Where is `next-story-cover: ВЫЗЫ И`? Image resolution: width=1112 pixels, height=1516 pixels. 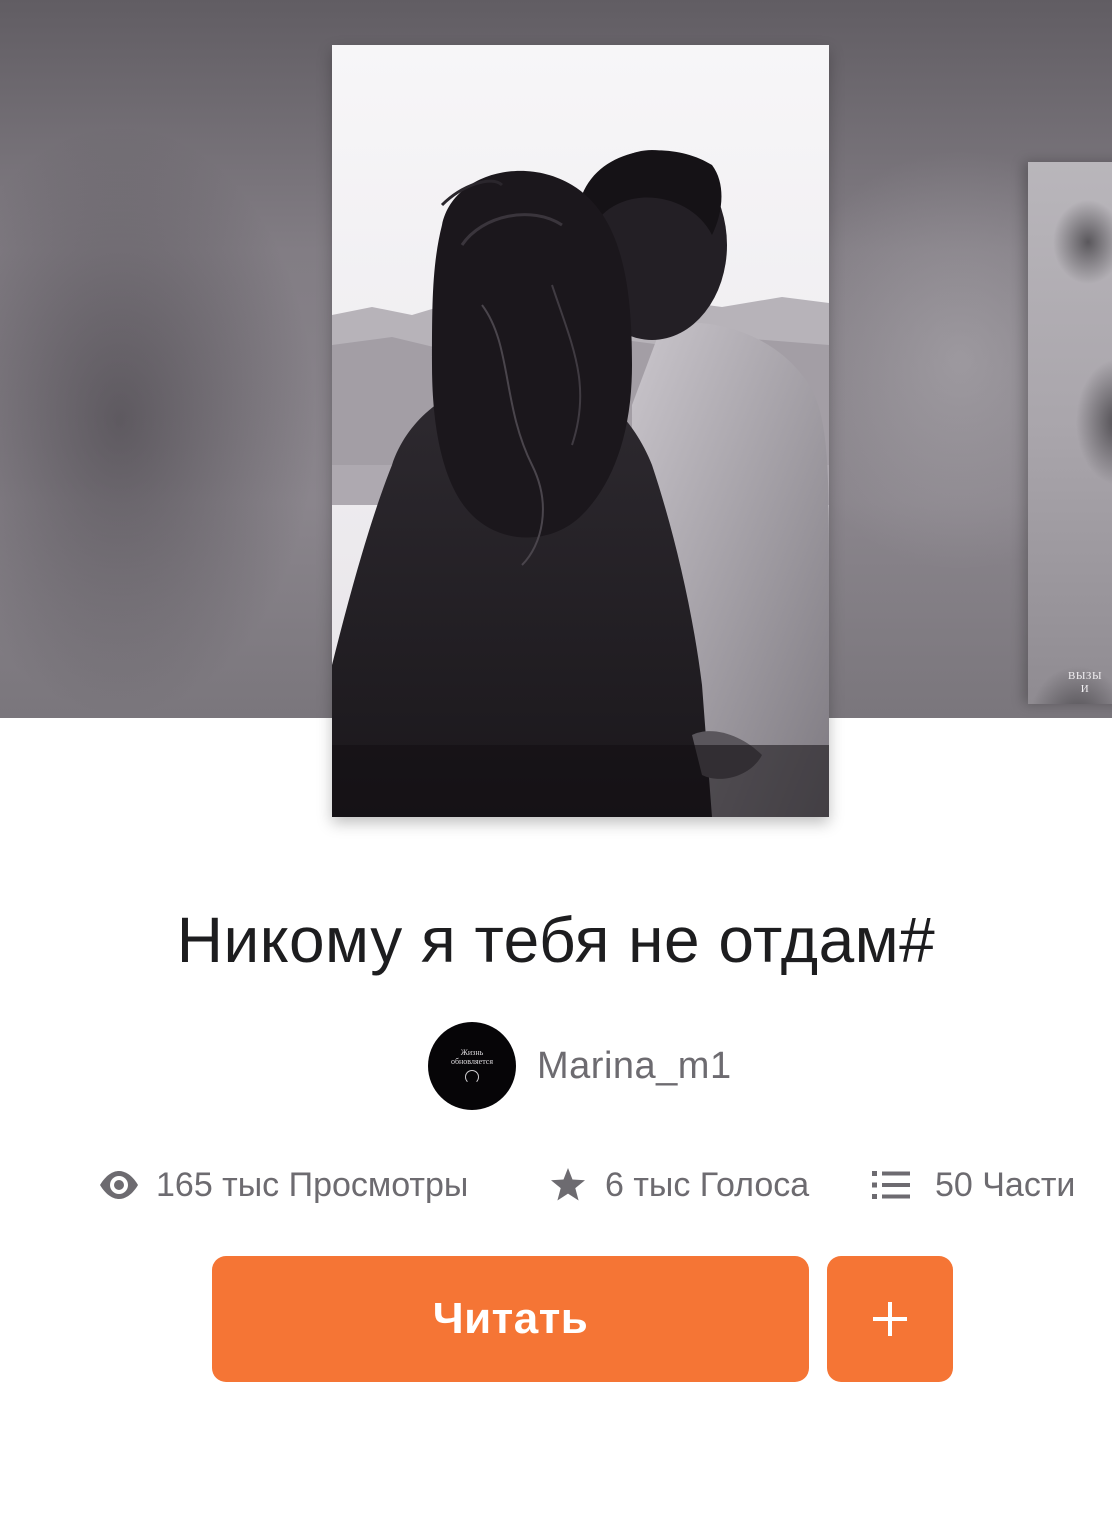 next-story-cover: ВЫЗЫ И is located at coordinates (1070, 433).